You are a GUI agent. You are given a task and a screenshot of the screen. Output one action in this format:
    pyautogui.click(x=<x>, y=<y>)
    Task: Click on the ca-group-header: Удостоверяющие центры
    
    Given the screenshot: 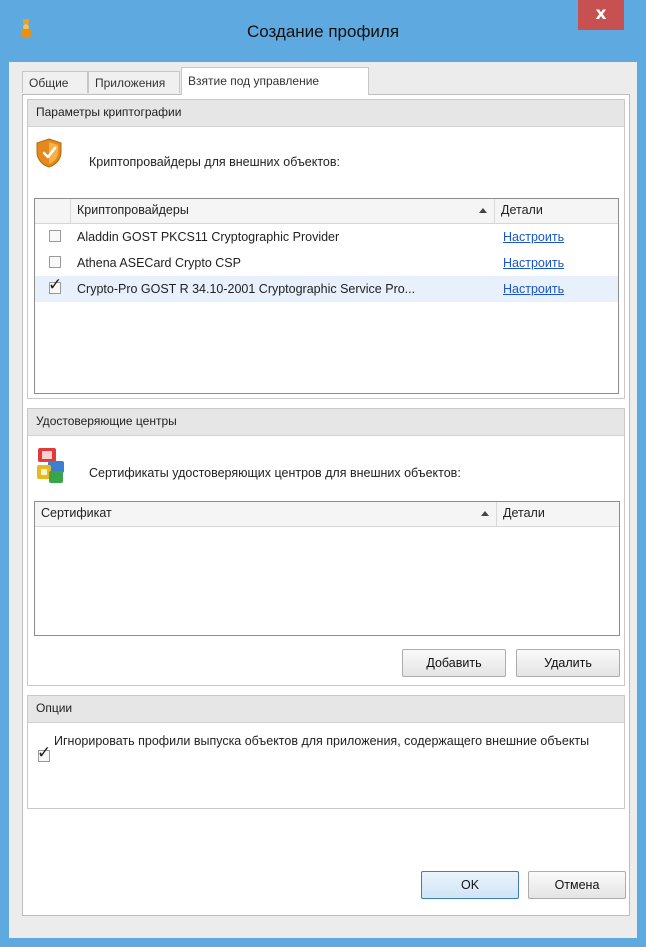 What is the action you would take?
    pyautogui.click(x=326, y=422)
    